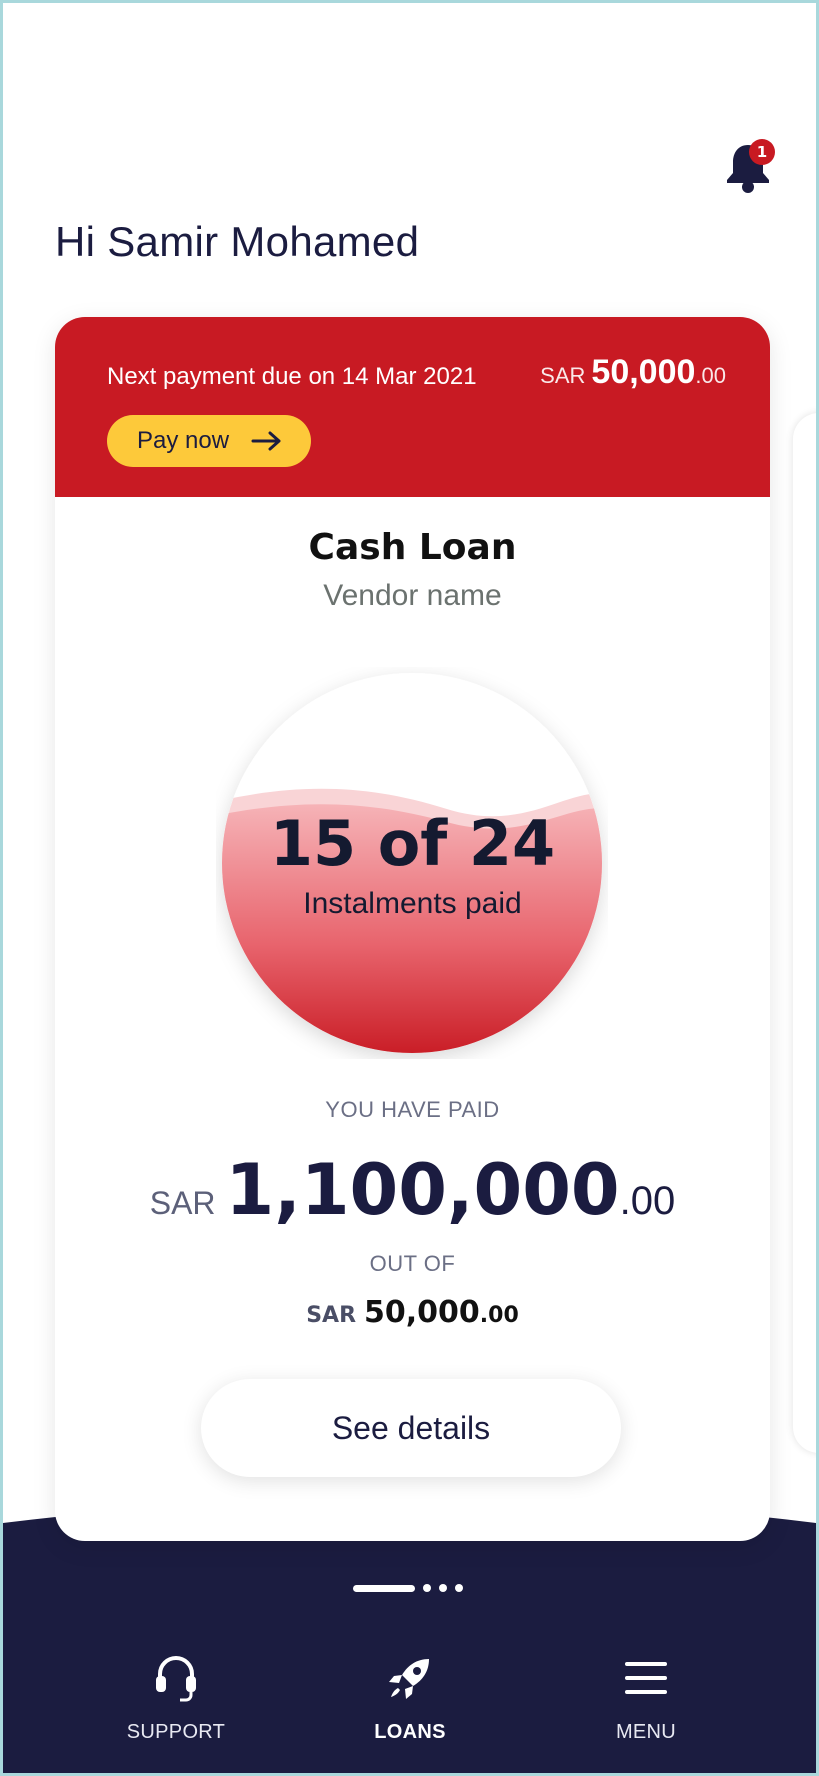 This screenshot has width=819, height=1776. Describe the element at coordinates (183, 440) in the screenshot. I see `pay-now-label: Pay now` at that location.